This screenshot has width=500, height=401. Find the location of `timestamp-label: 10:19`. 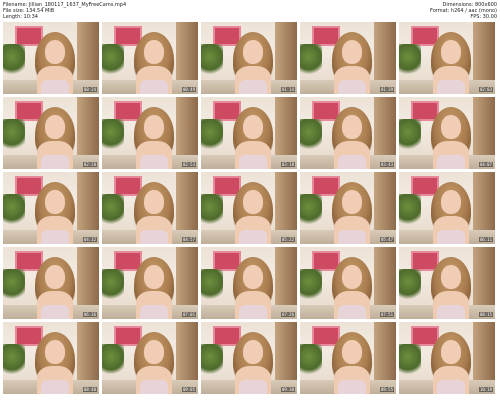

timestamp-label: 10:19 is located at coordinates (485, 389).